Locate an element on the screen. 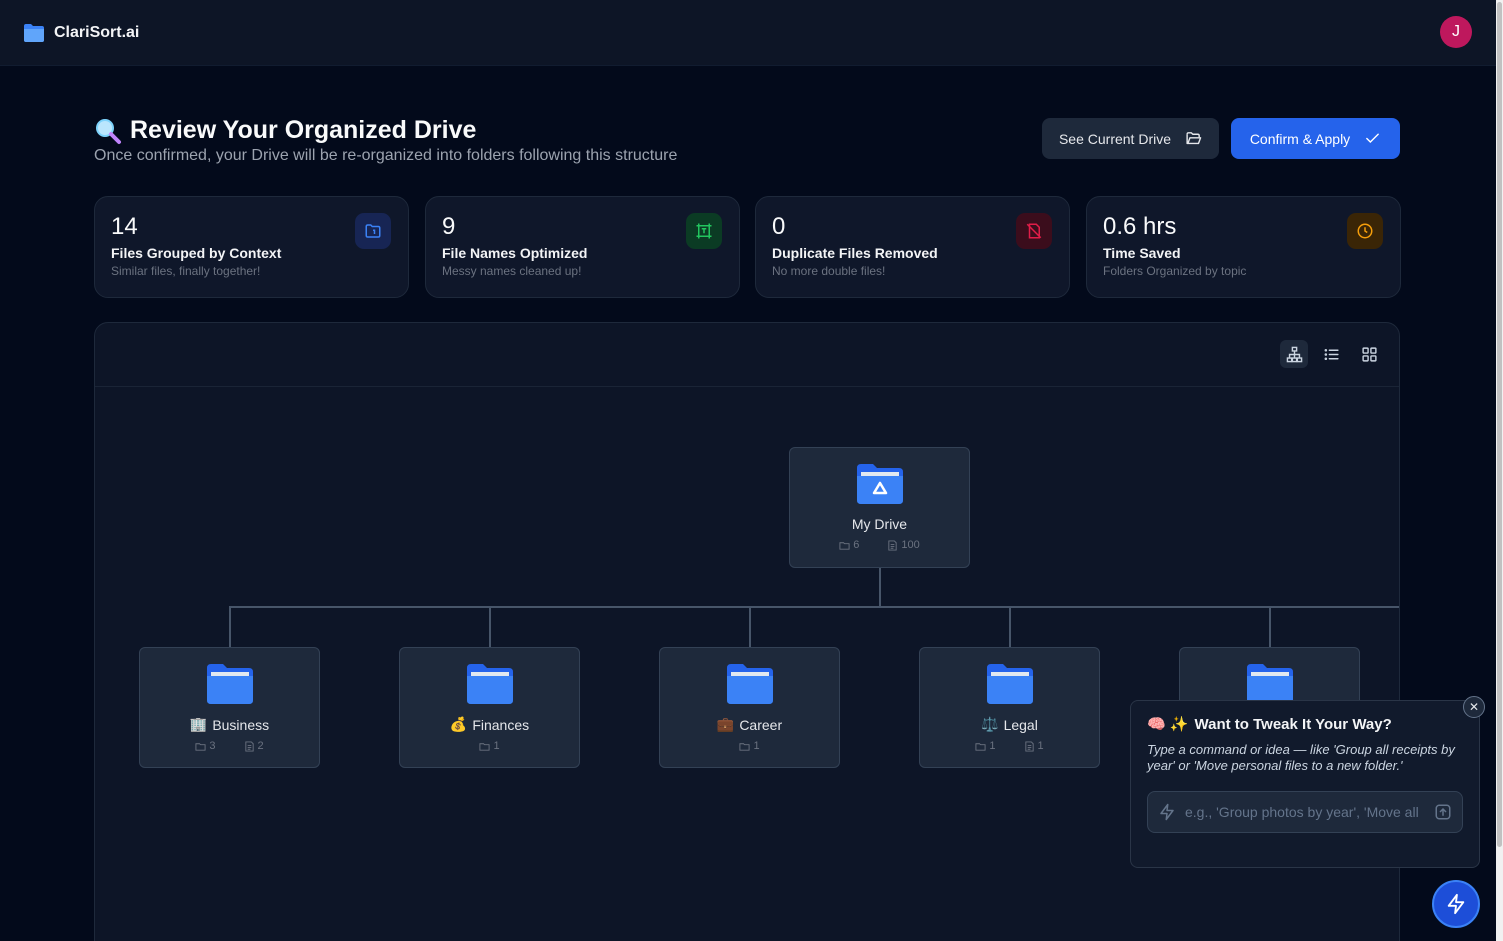 The height and width of the screenshot is (941, 1503). list-view-button is located at coordinates (1331, 354).